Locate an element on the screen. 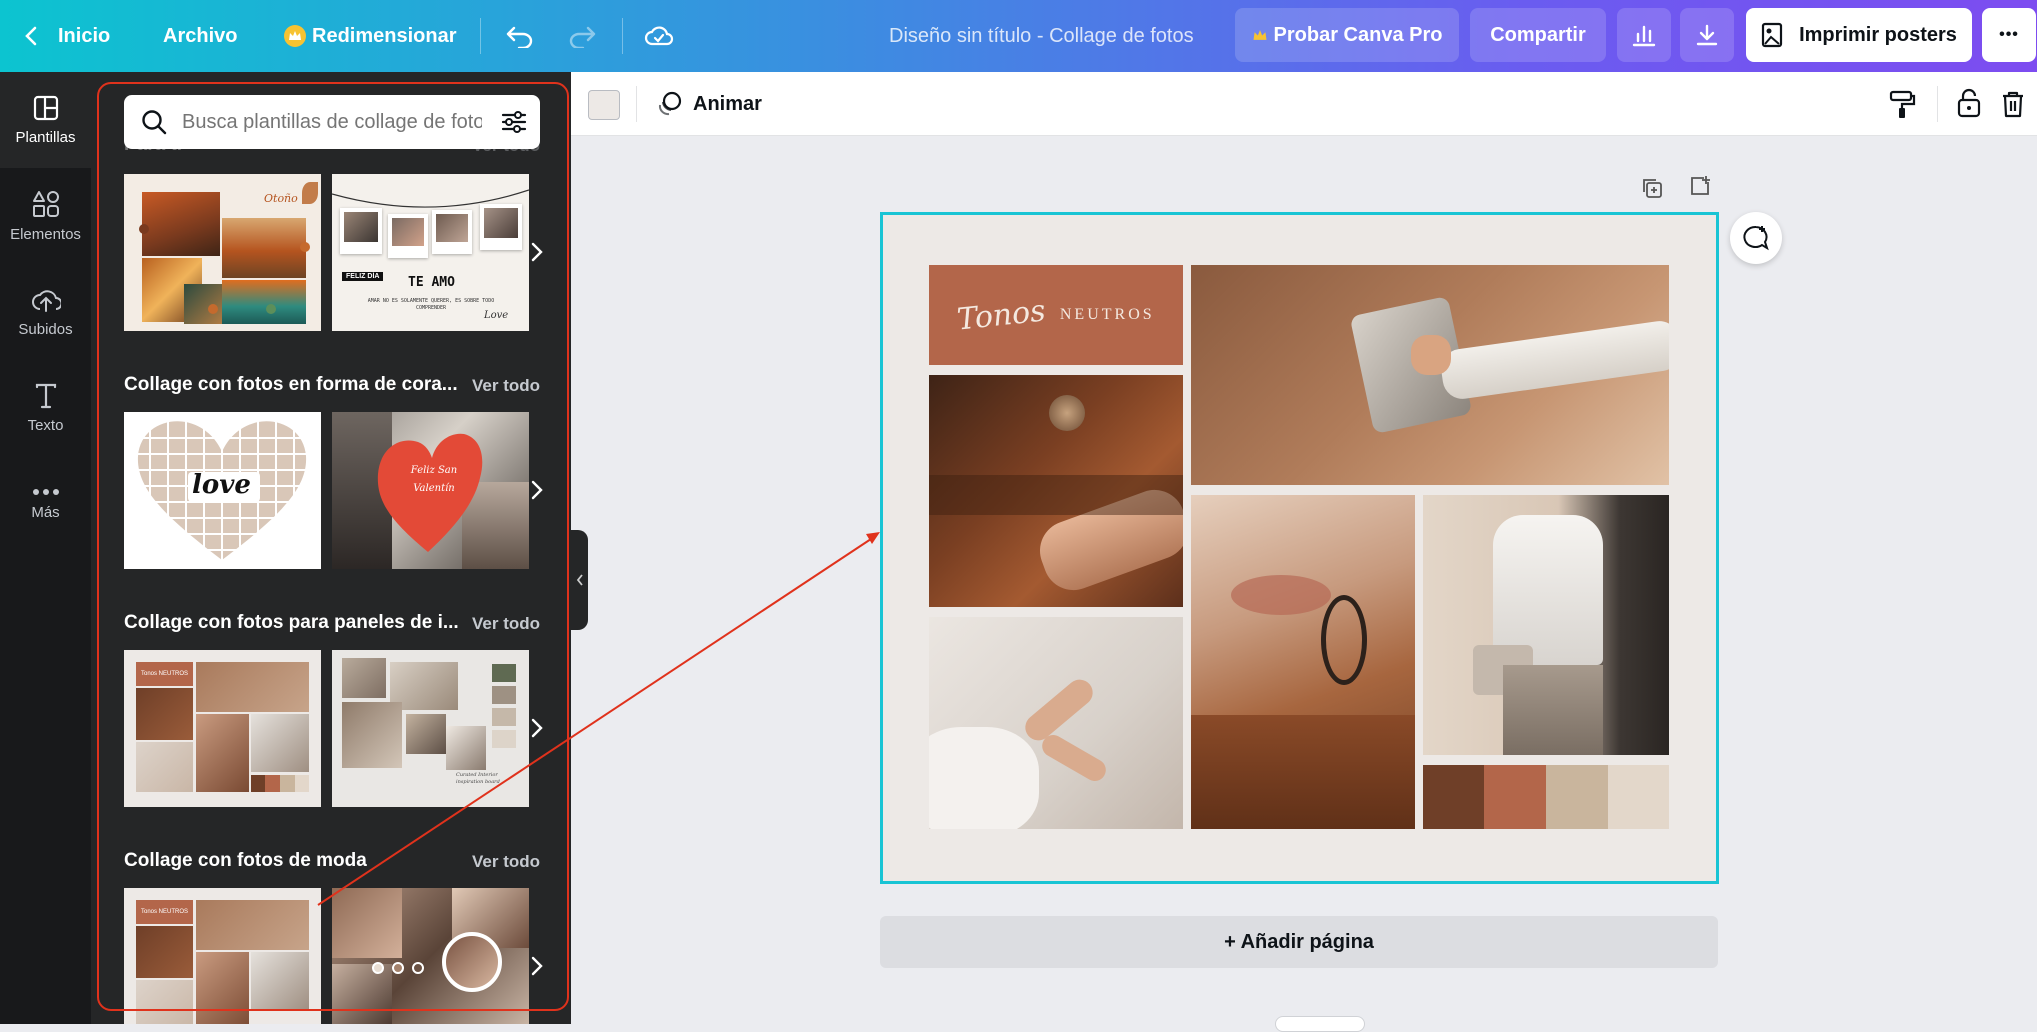 Image resolution: width=2037 pixels, height=1032 pixels. bar-chart-icon is located at coordinates (1644, 36).